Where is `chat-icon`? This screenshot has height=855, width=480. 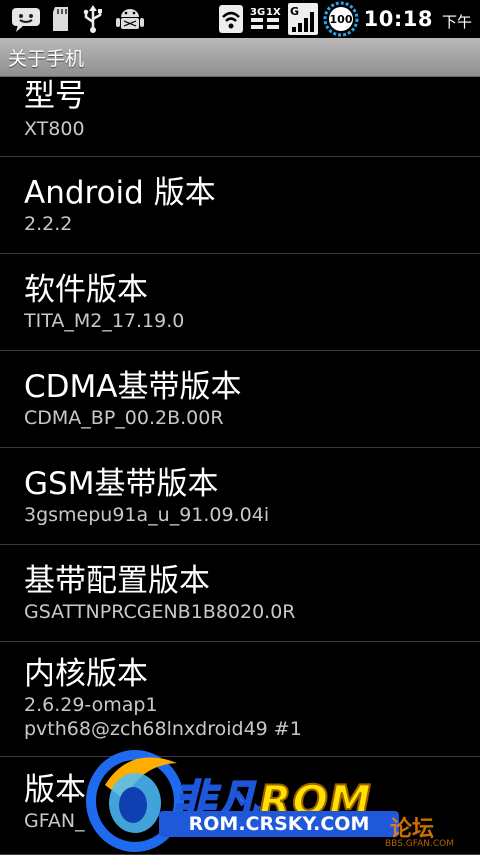
chat-icon is located at coordinates (27, 19).